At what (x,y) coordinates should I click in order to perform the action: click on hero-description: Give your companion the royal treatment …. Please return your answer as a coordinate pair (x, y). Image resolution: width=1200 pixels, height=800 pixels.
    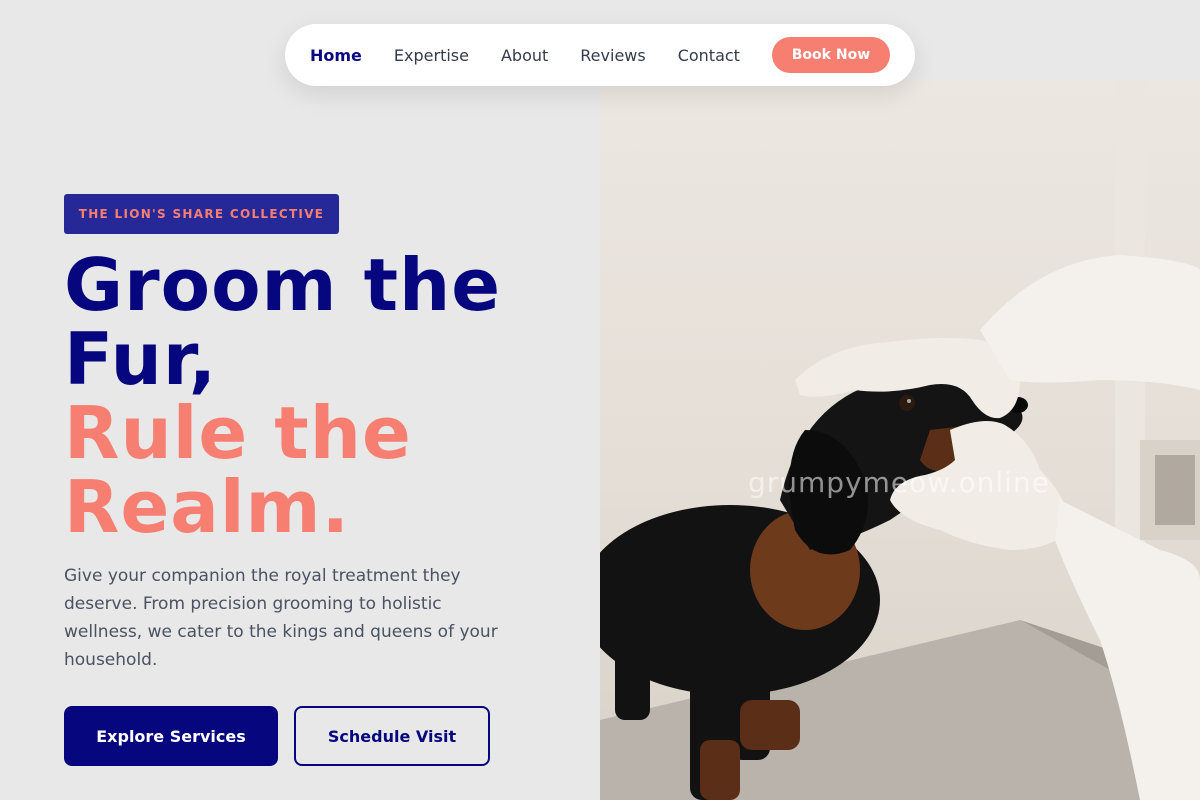
    Looking at the image, I should click on (281, 618).